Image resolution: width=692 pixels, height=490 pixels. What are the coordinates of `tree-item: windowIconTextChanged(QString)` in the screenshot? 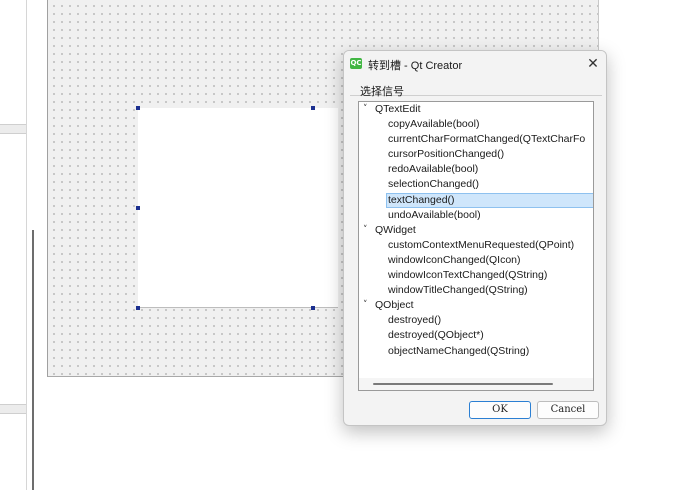 It's located at (476, 275).